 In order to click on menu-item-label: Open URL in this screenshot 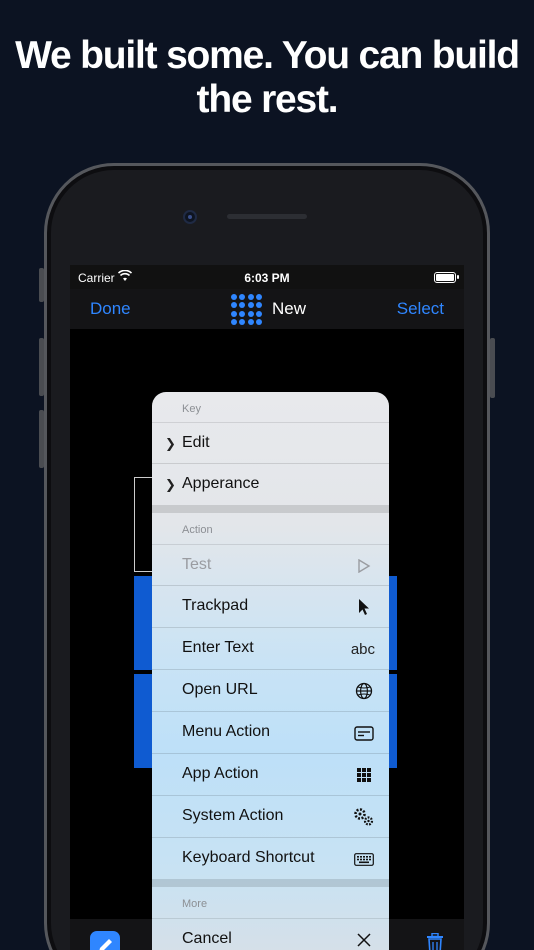, I will do `click(220, 689)`.